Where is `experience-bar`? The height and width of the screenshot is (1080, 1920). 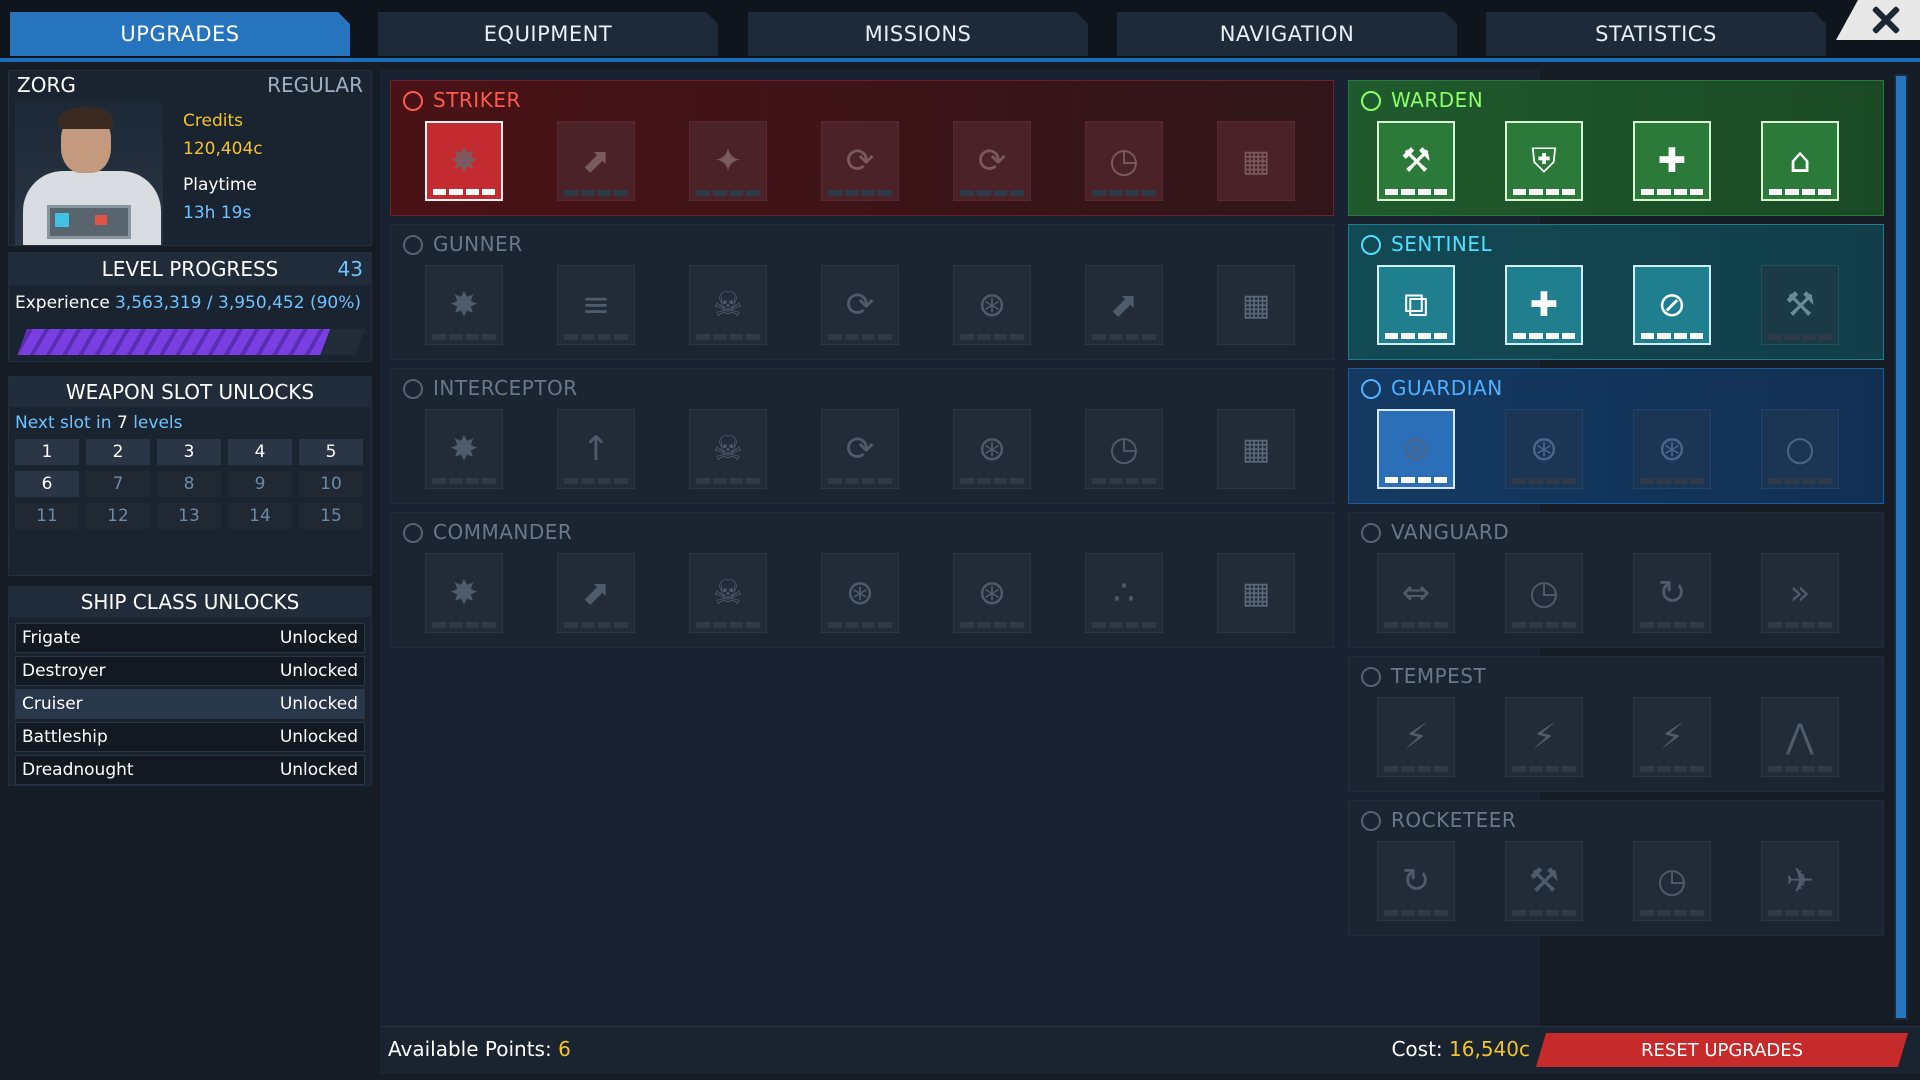 experience-bar is located at coordinates (191, 342).